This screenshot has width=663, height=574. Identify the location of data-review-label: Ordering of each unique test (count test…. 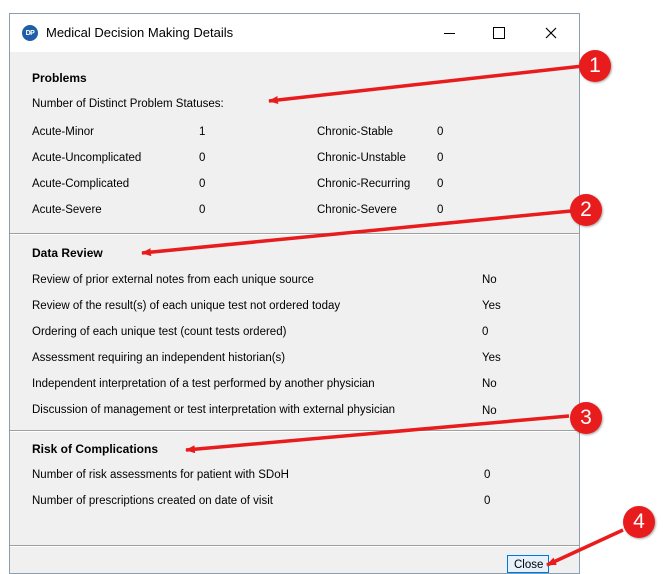
(159, 332).